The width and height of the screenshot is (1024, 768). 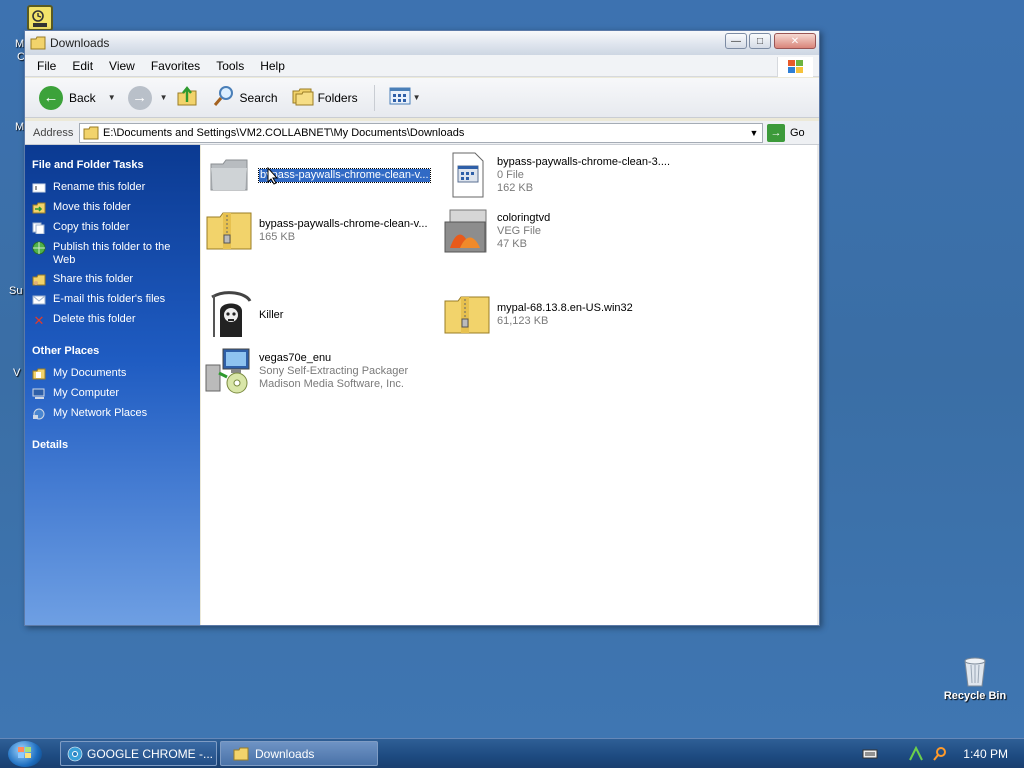 I want to click on scrollbar, so click(x=818, y=385).